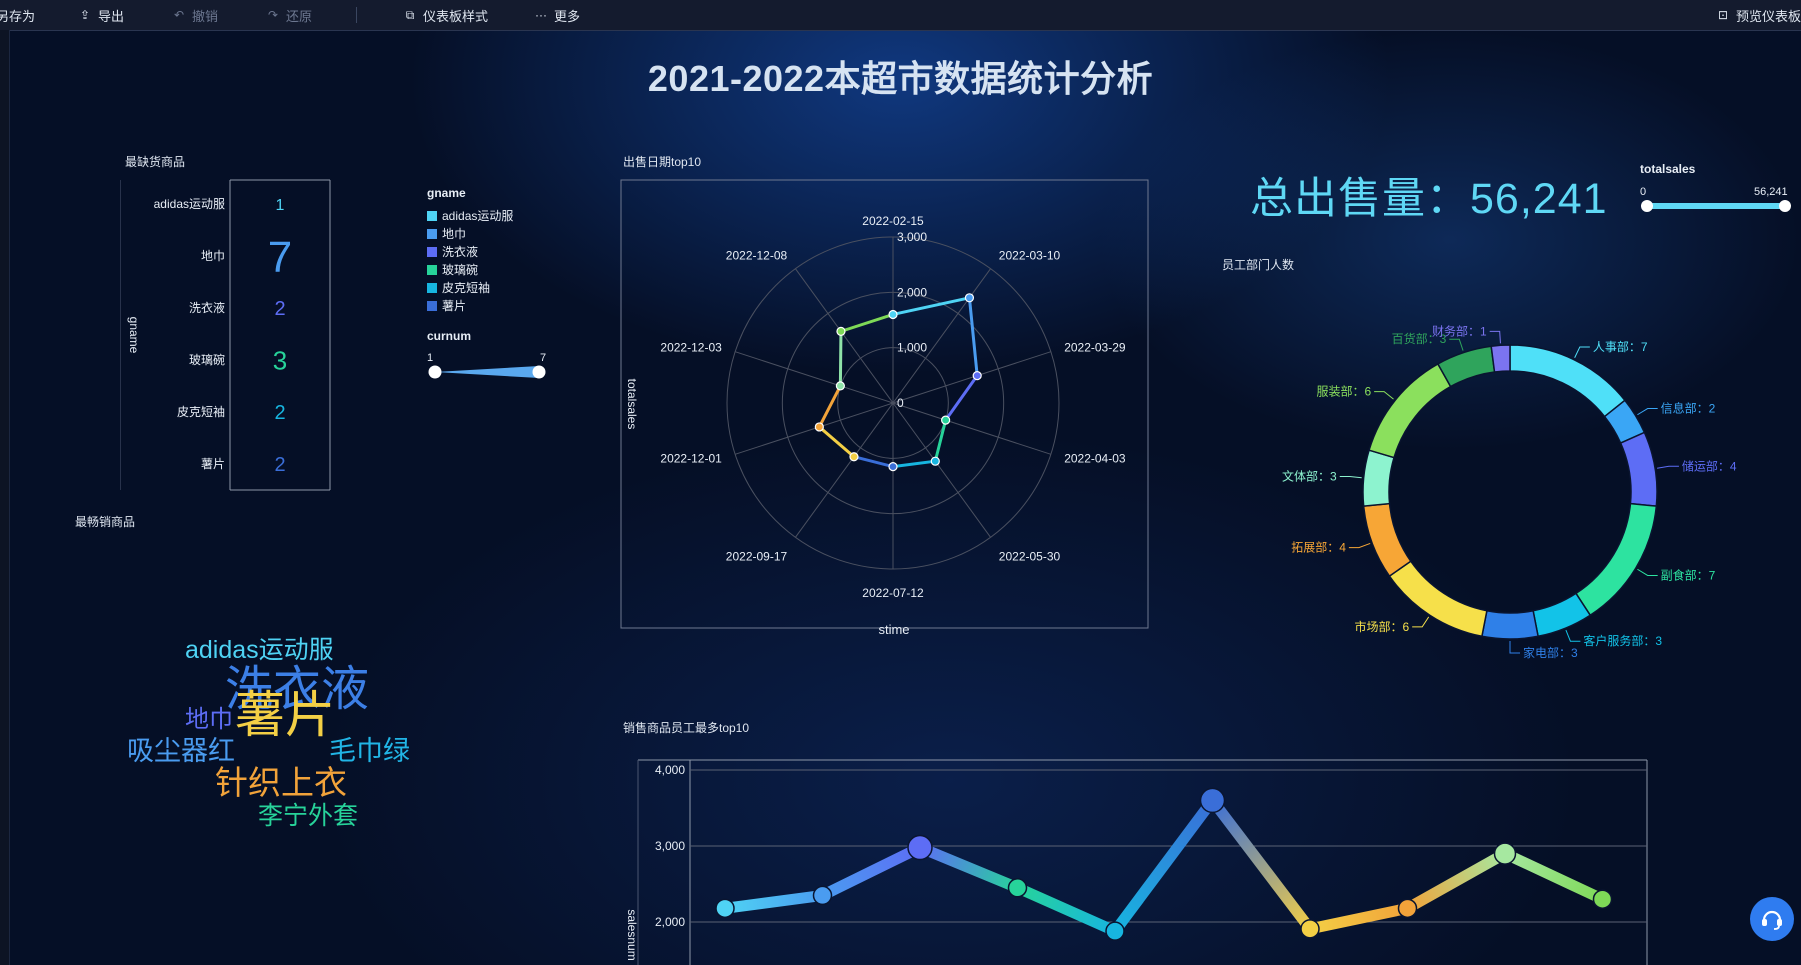  What do you see at coordinates (1668, 169) in the screenshot?
I see `totalsales-range-title: totalsales` at bounding box center [1668, 169].